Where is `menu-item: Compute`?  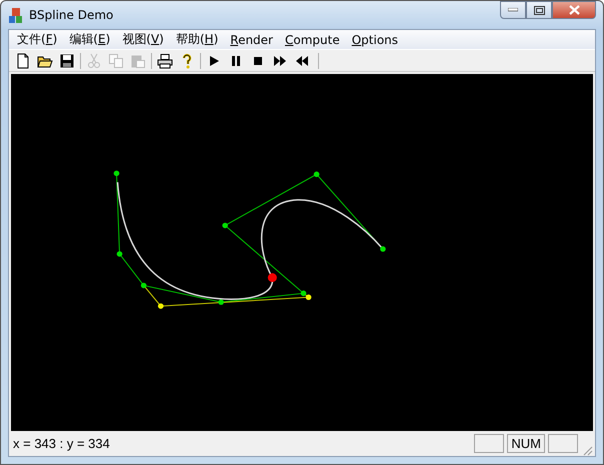
menu-item: Compute is located at coordinates (312, 40).